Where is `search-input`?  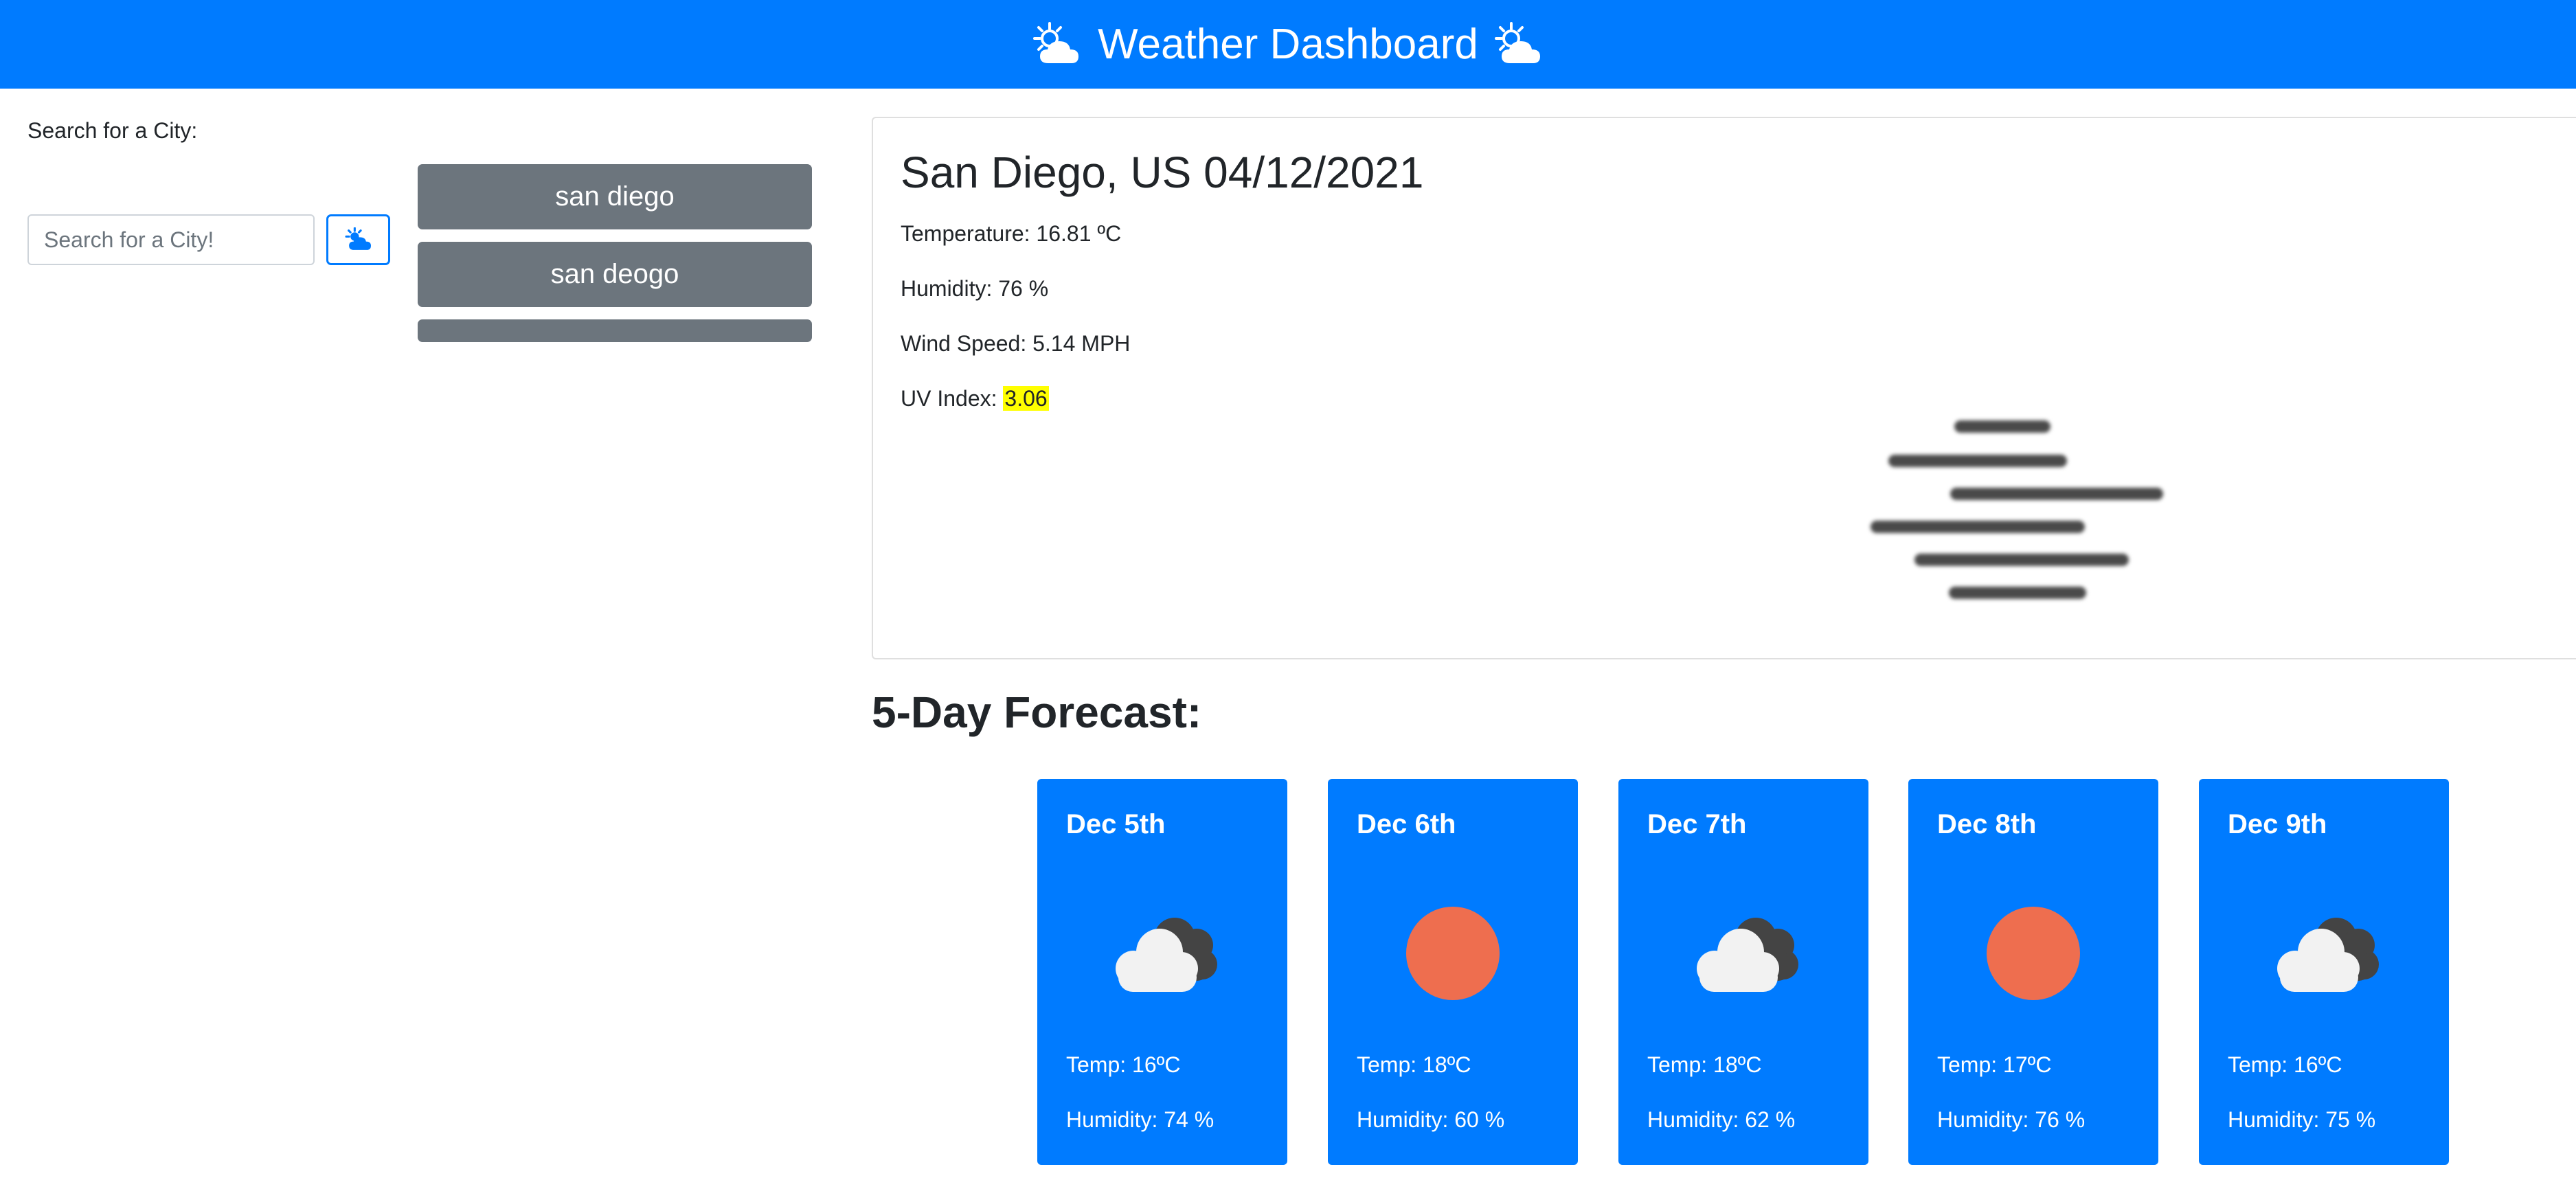 search-input is located at coordinates (171, 239).